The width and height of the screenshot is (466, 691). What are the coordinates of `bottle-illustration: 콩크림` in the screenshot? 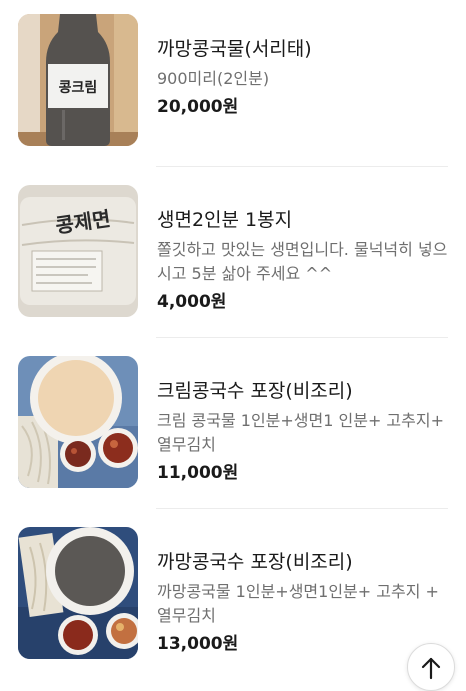 It's located at (78, 80).